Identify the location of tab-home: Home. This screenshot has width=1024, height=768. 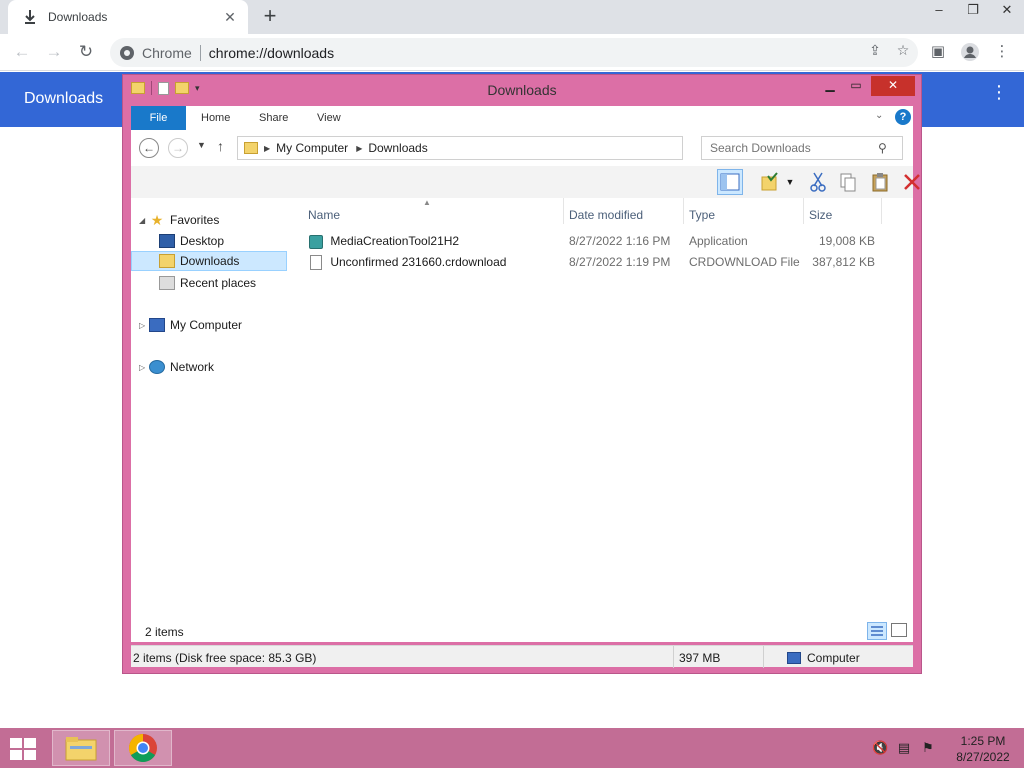
(215, 118).